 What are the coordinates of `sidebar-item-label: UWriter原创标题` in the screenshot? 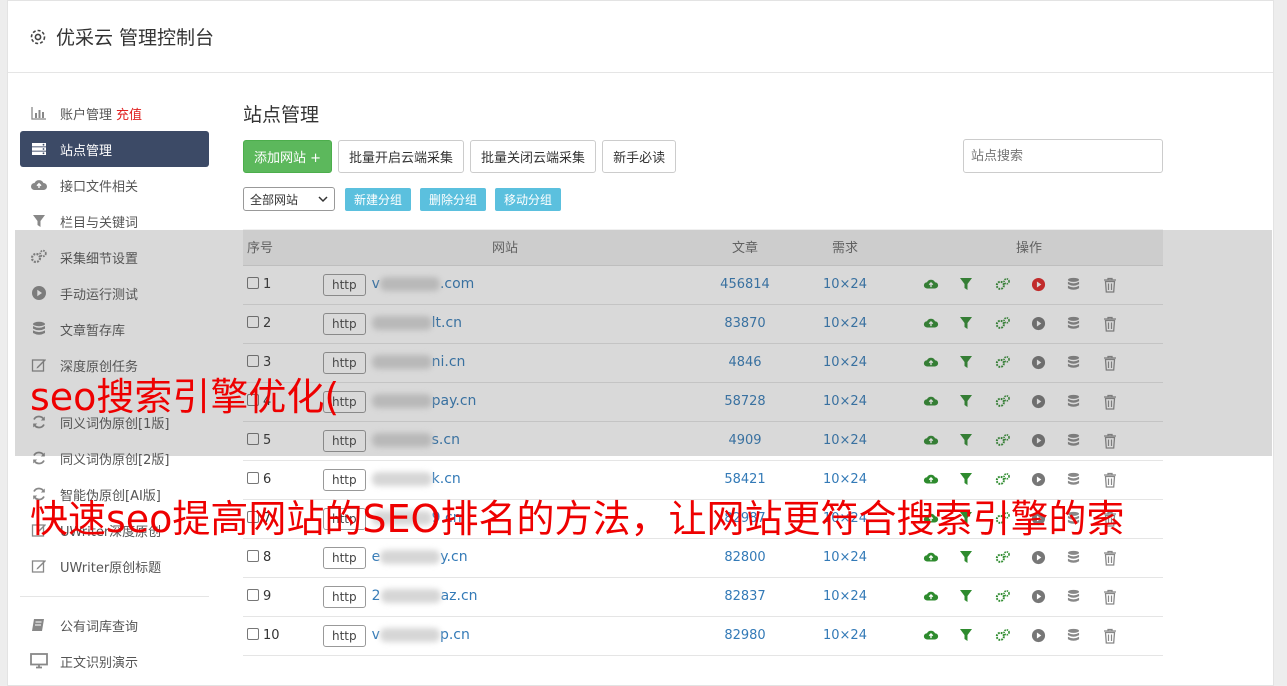 It's located at (111, 568).